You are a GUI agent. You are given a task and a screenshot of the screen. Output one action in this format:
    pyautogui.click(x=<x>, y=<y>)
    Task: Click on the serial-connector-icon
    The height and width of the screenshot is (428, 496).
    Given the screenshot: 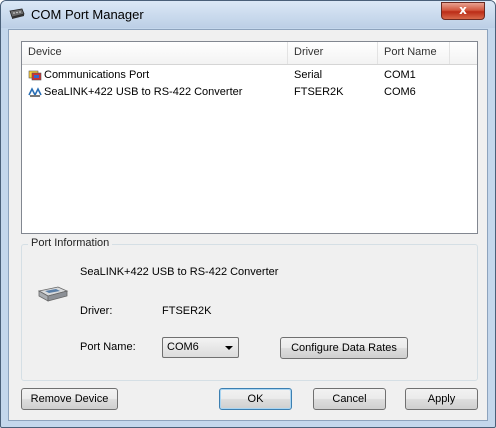 What is the action you would take?
    pyautogui.click(x=17, y=13)
    